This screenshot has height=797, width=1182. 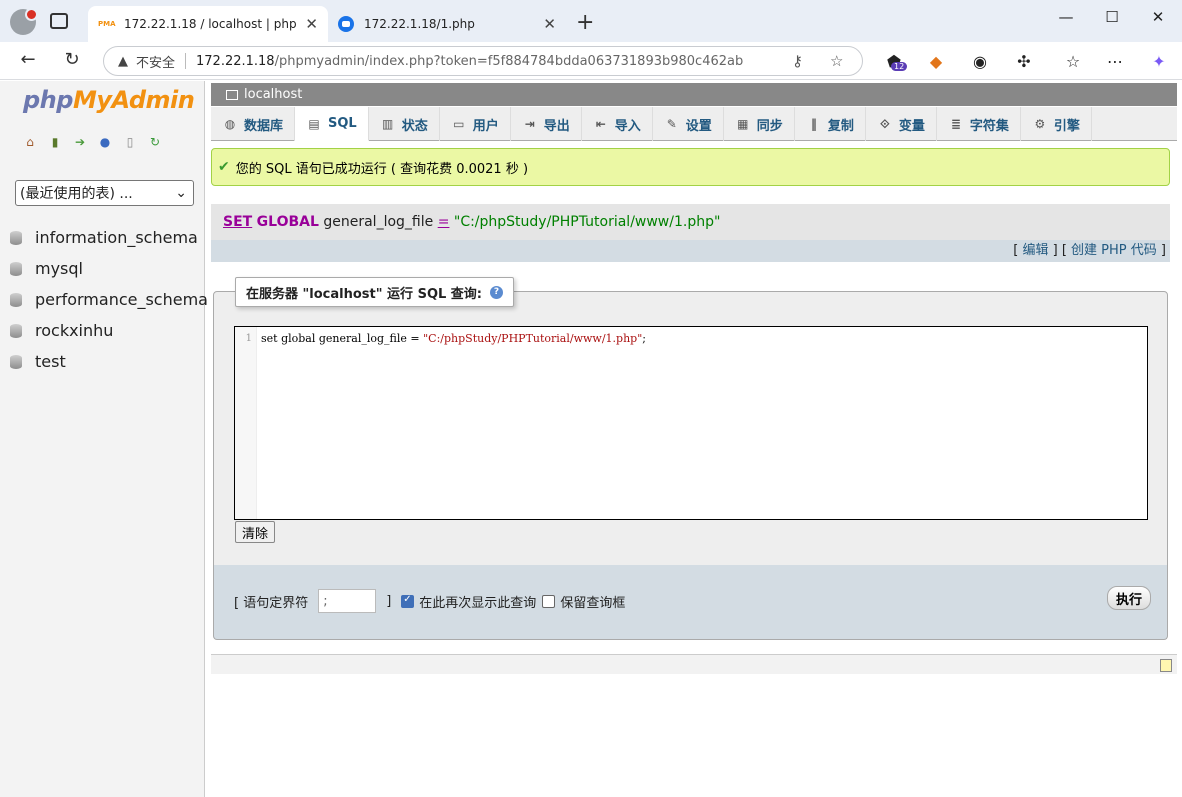 I want to click on tab-label: 数据库, so click(x=264, y=126).